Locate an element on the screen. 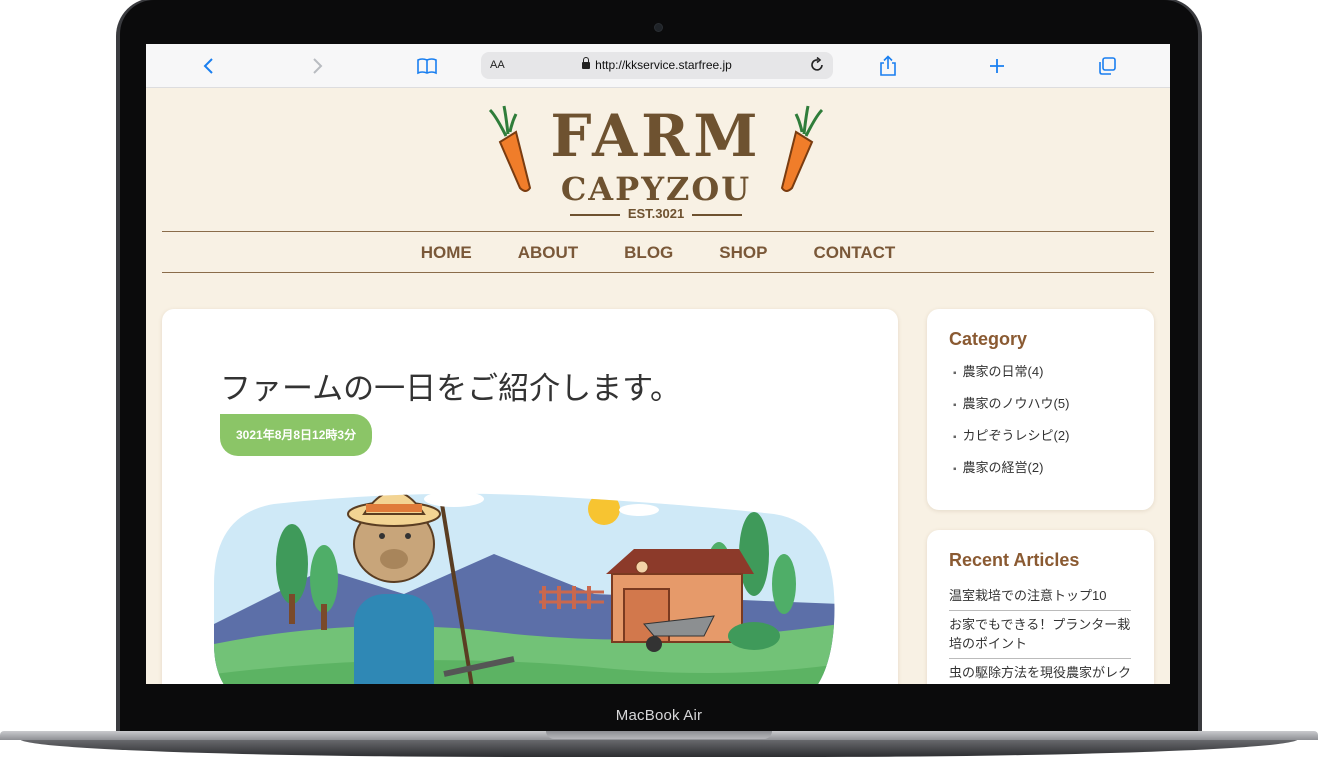 The height and width of the screenshot is (757, 1318). logo-est-text: EST.3021 is located at coordinates (656, 213).